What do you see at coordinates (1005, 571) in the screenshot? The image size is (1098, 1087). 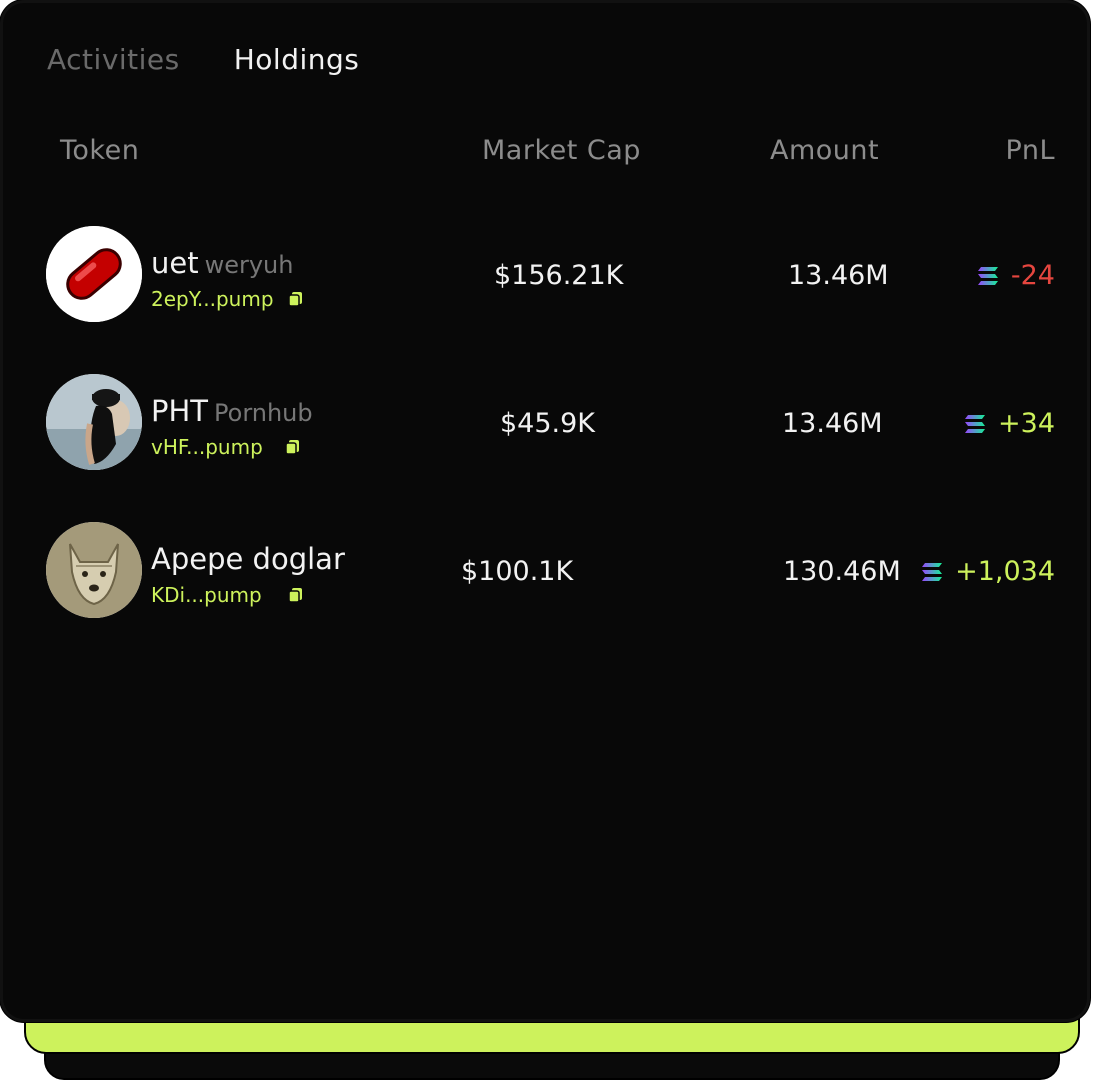 I see `pnl-value: +1,034` at bounding box center [1005, 571].